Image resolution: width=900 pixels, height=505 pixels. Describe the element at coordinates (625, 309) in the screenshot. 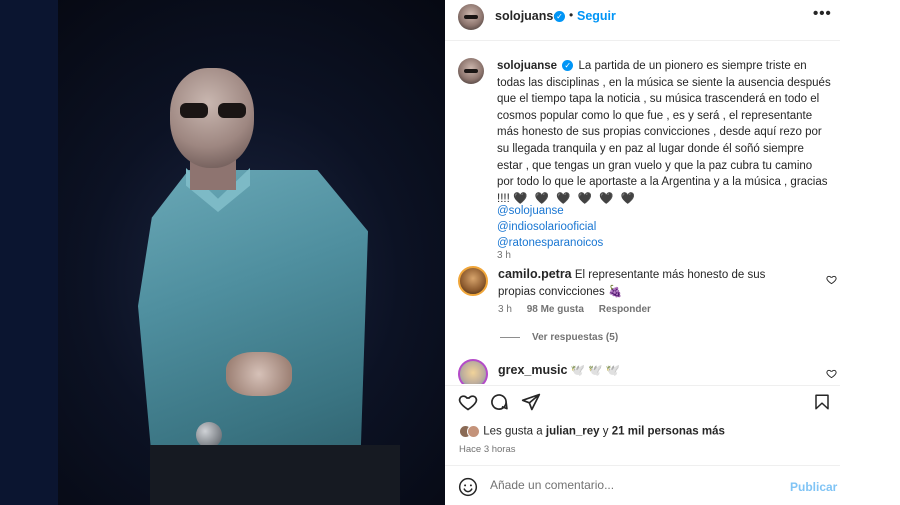

I see `reply-button: Responder` at that location.